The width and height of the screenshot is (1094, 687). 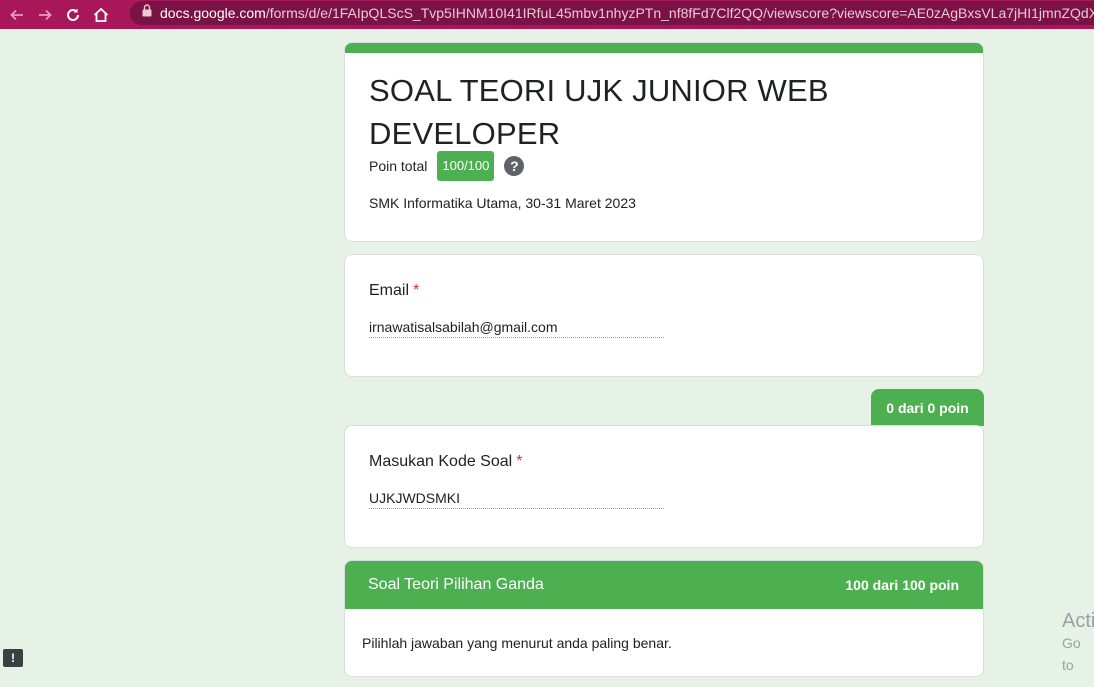 I want to click on accent-stripe, so click(x=664, y=48).